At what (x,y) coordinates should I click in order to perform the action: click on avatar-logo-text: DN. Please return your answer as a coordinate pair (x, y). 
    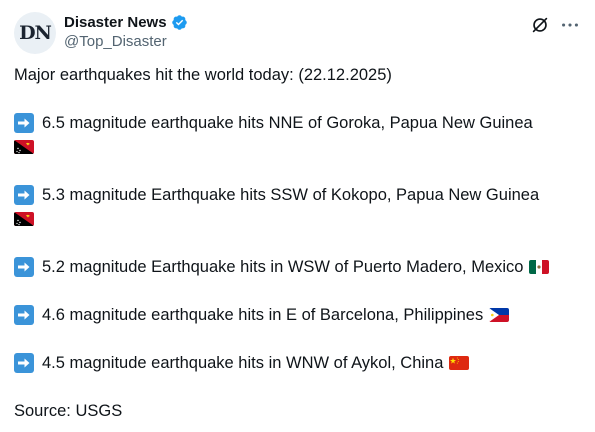
    Looking at the image, I should click on (35, 33).